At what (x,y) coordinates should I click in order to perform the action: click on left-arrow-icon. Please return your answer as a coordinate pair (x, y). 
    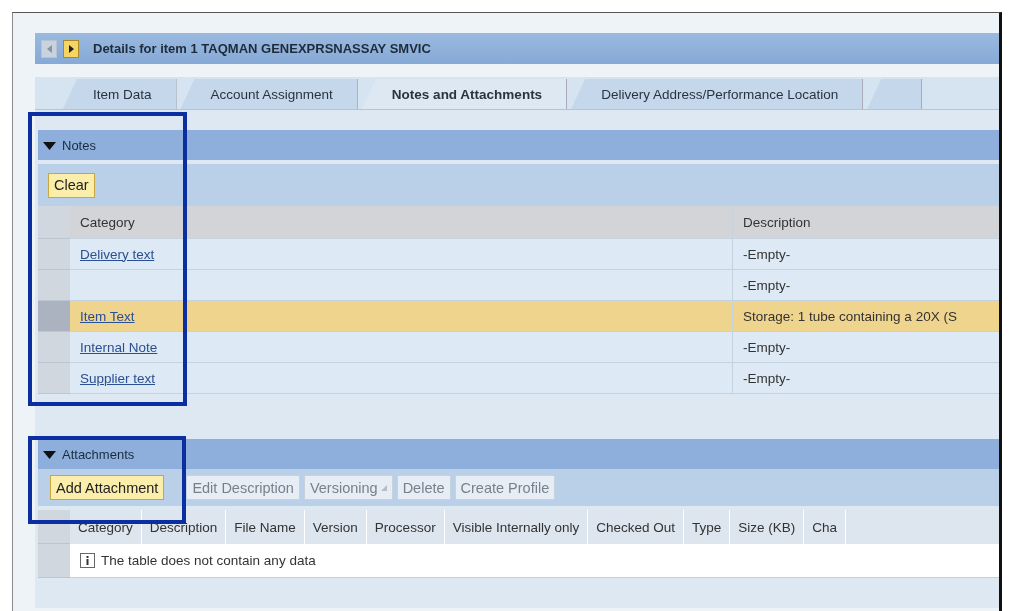
    Looking at the image, I should click on (49, 48).